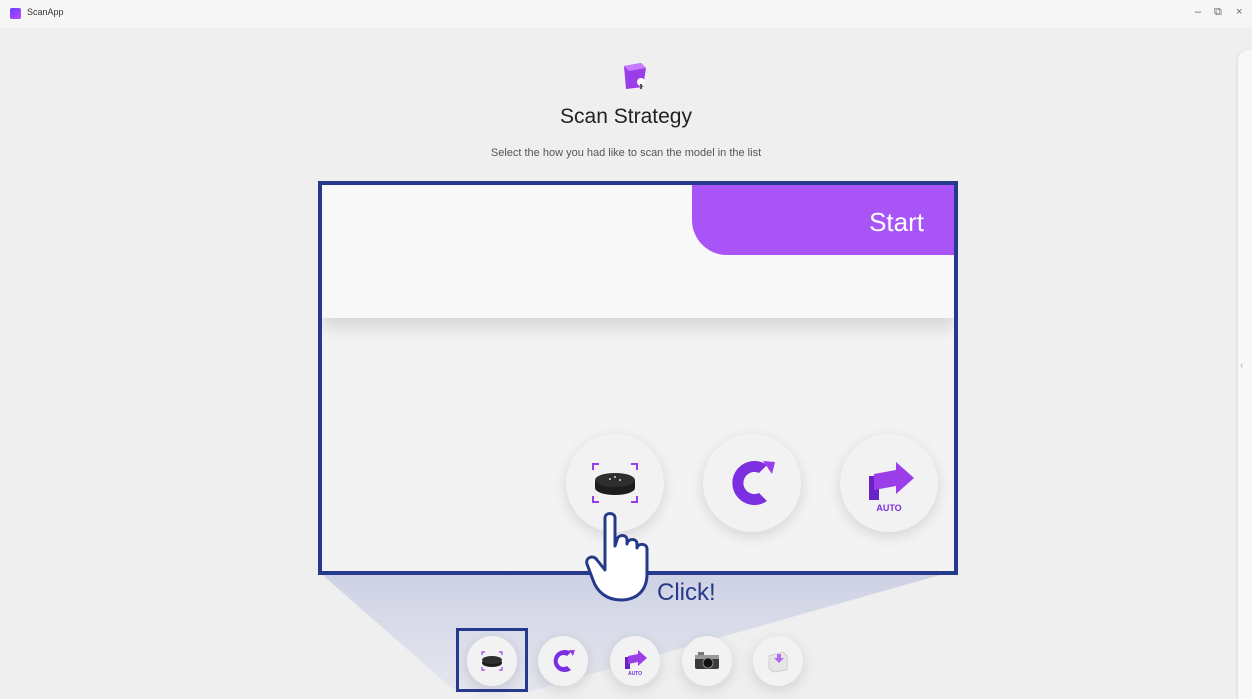 The height and width of the screenshot is (699, 1252). I want to click on import-box-icon, so click(778, 662).